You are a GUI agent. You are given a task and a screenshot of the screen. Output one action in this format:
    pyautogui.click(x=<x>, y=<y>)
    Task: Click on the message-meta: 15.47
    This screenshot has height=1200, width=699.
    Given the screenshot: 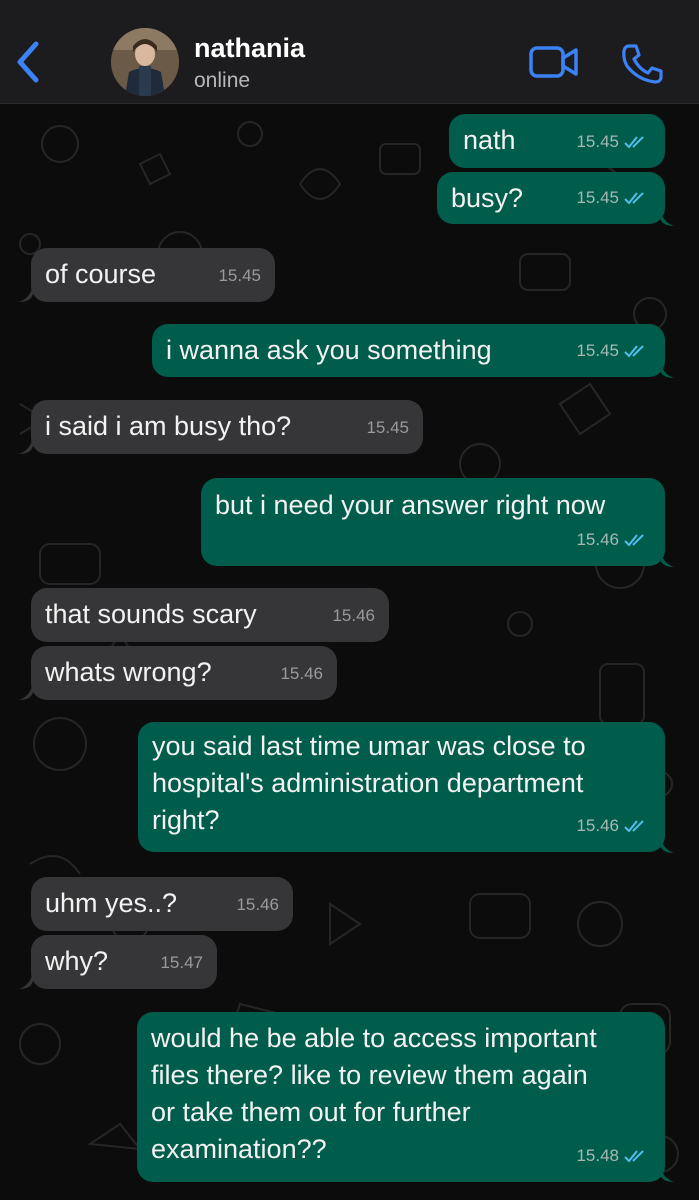 What is the action you would take?
    pyautogui.click(x=181, y=962)
    